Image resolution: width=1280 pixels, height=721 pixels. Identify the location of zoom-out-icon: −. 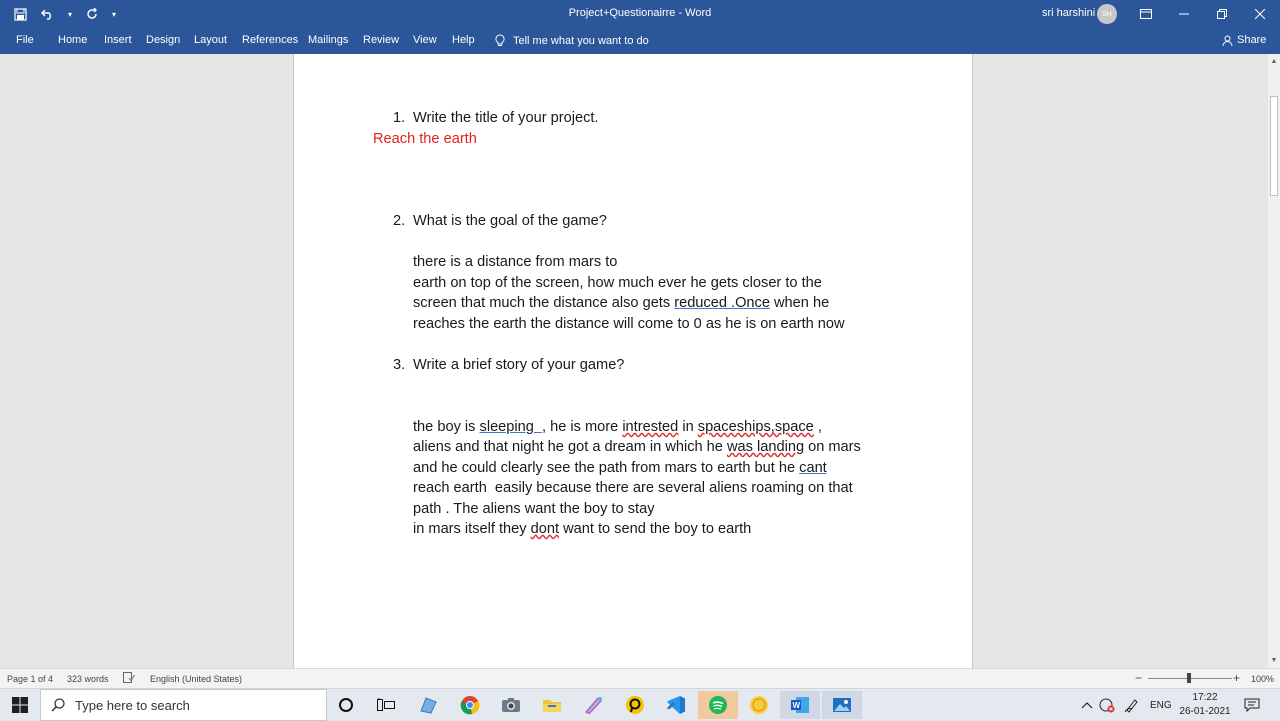
(1138, 678).